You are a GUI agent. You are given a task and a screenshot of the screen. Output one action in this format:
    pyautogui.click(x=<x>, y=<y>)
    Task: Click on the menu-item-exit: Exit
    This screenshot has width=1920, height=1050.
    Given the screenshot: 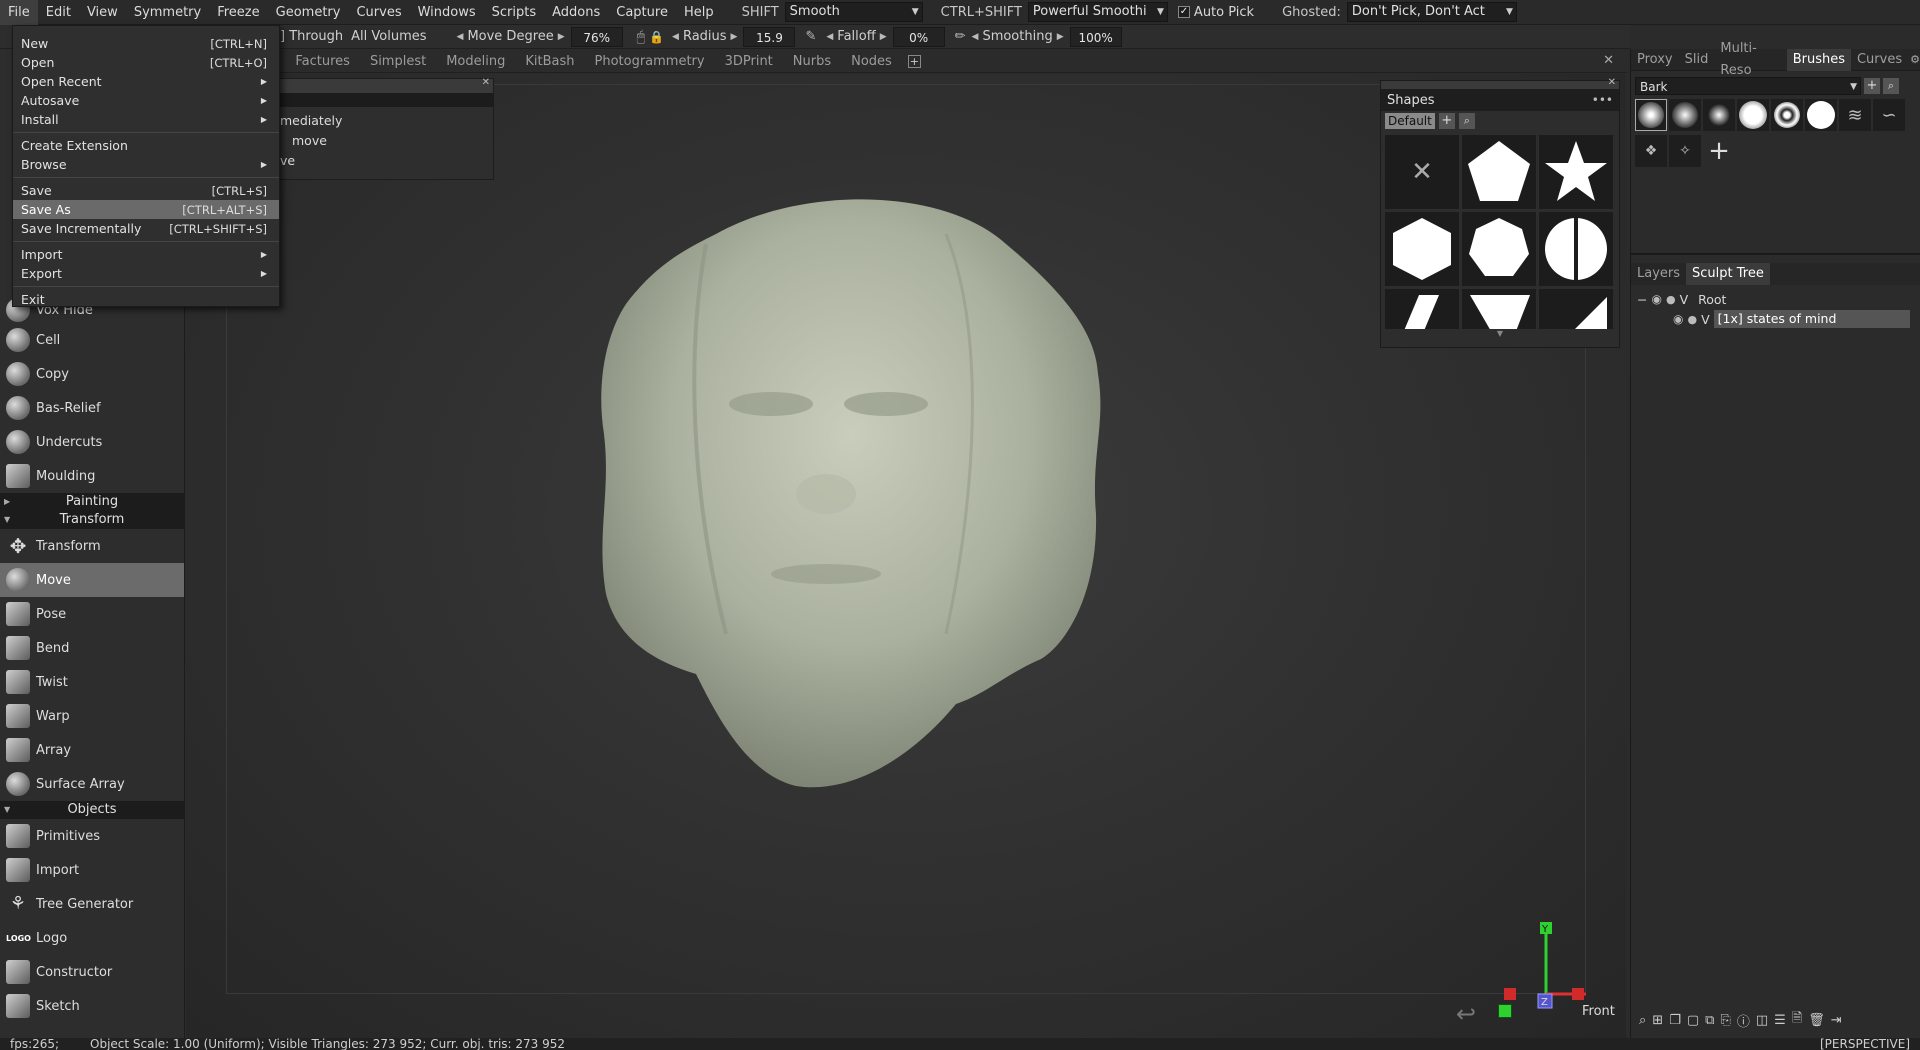 What is the action you would take?
    pyautogui.click(x=146, y=299)
    